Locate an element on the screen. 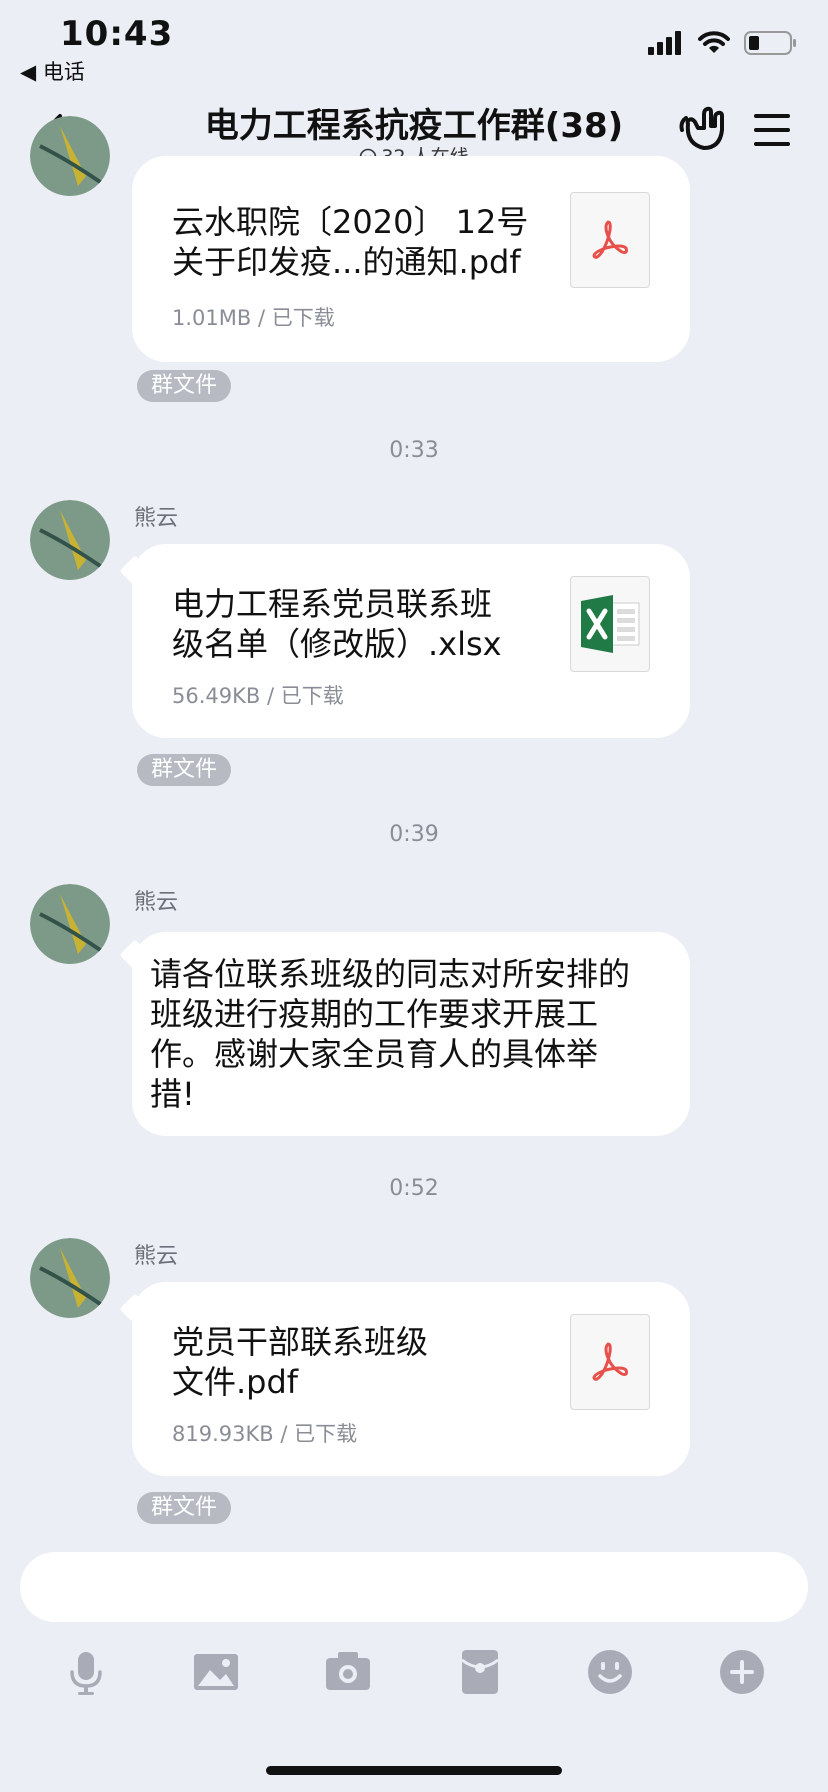 The height and width of the screenshot is (1792, 828). red-packet-button is located at coordinates (480, 1672).